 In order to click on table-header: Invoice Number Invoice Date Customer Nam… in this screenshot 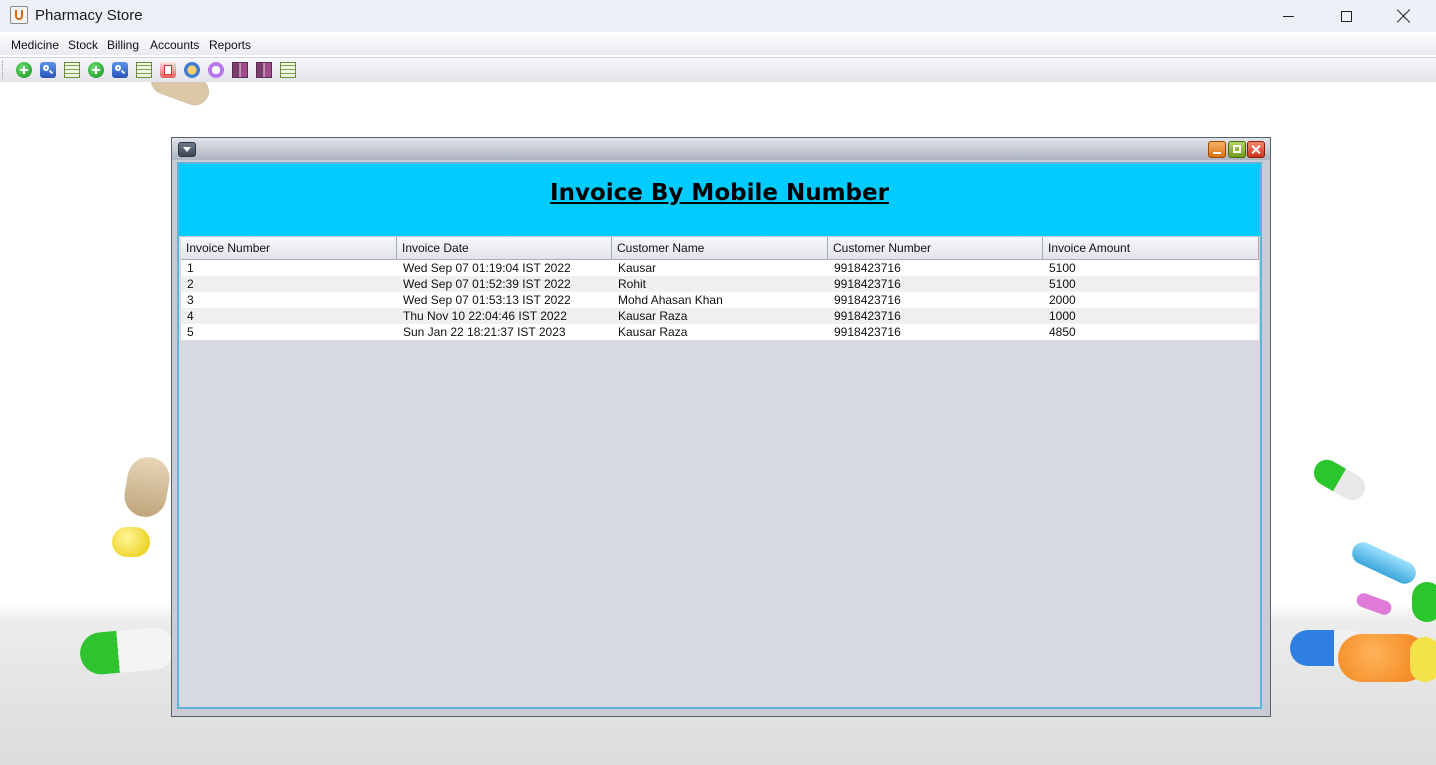, I will do `click(720, 248)`.